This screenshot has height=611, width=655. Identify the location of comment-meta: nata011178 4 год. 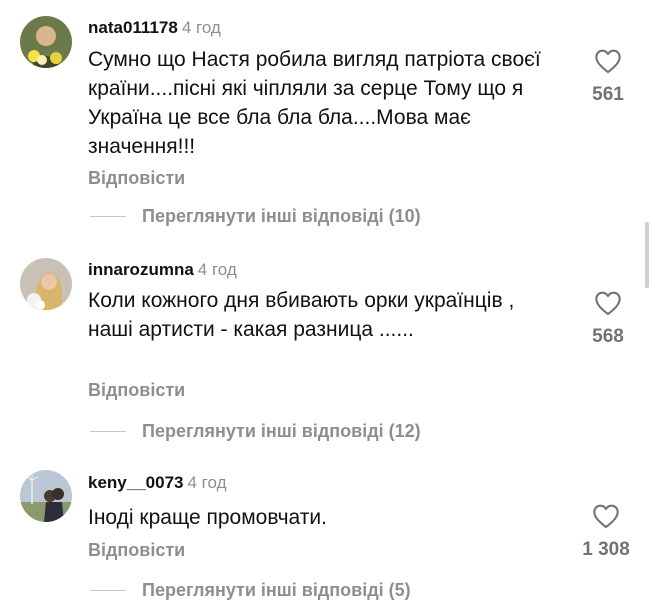
(154, 28).